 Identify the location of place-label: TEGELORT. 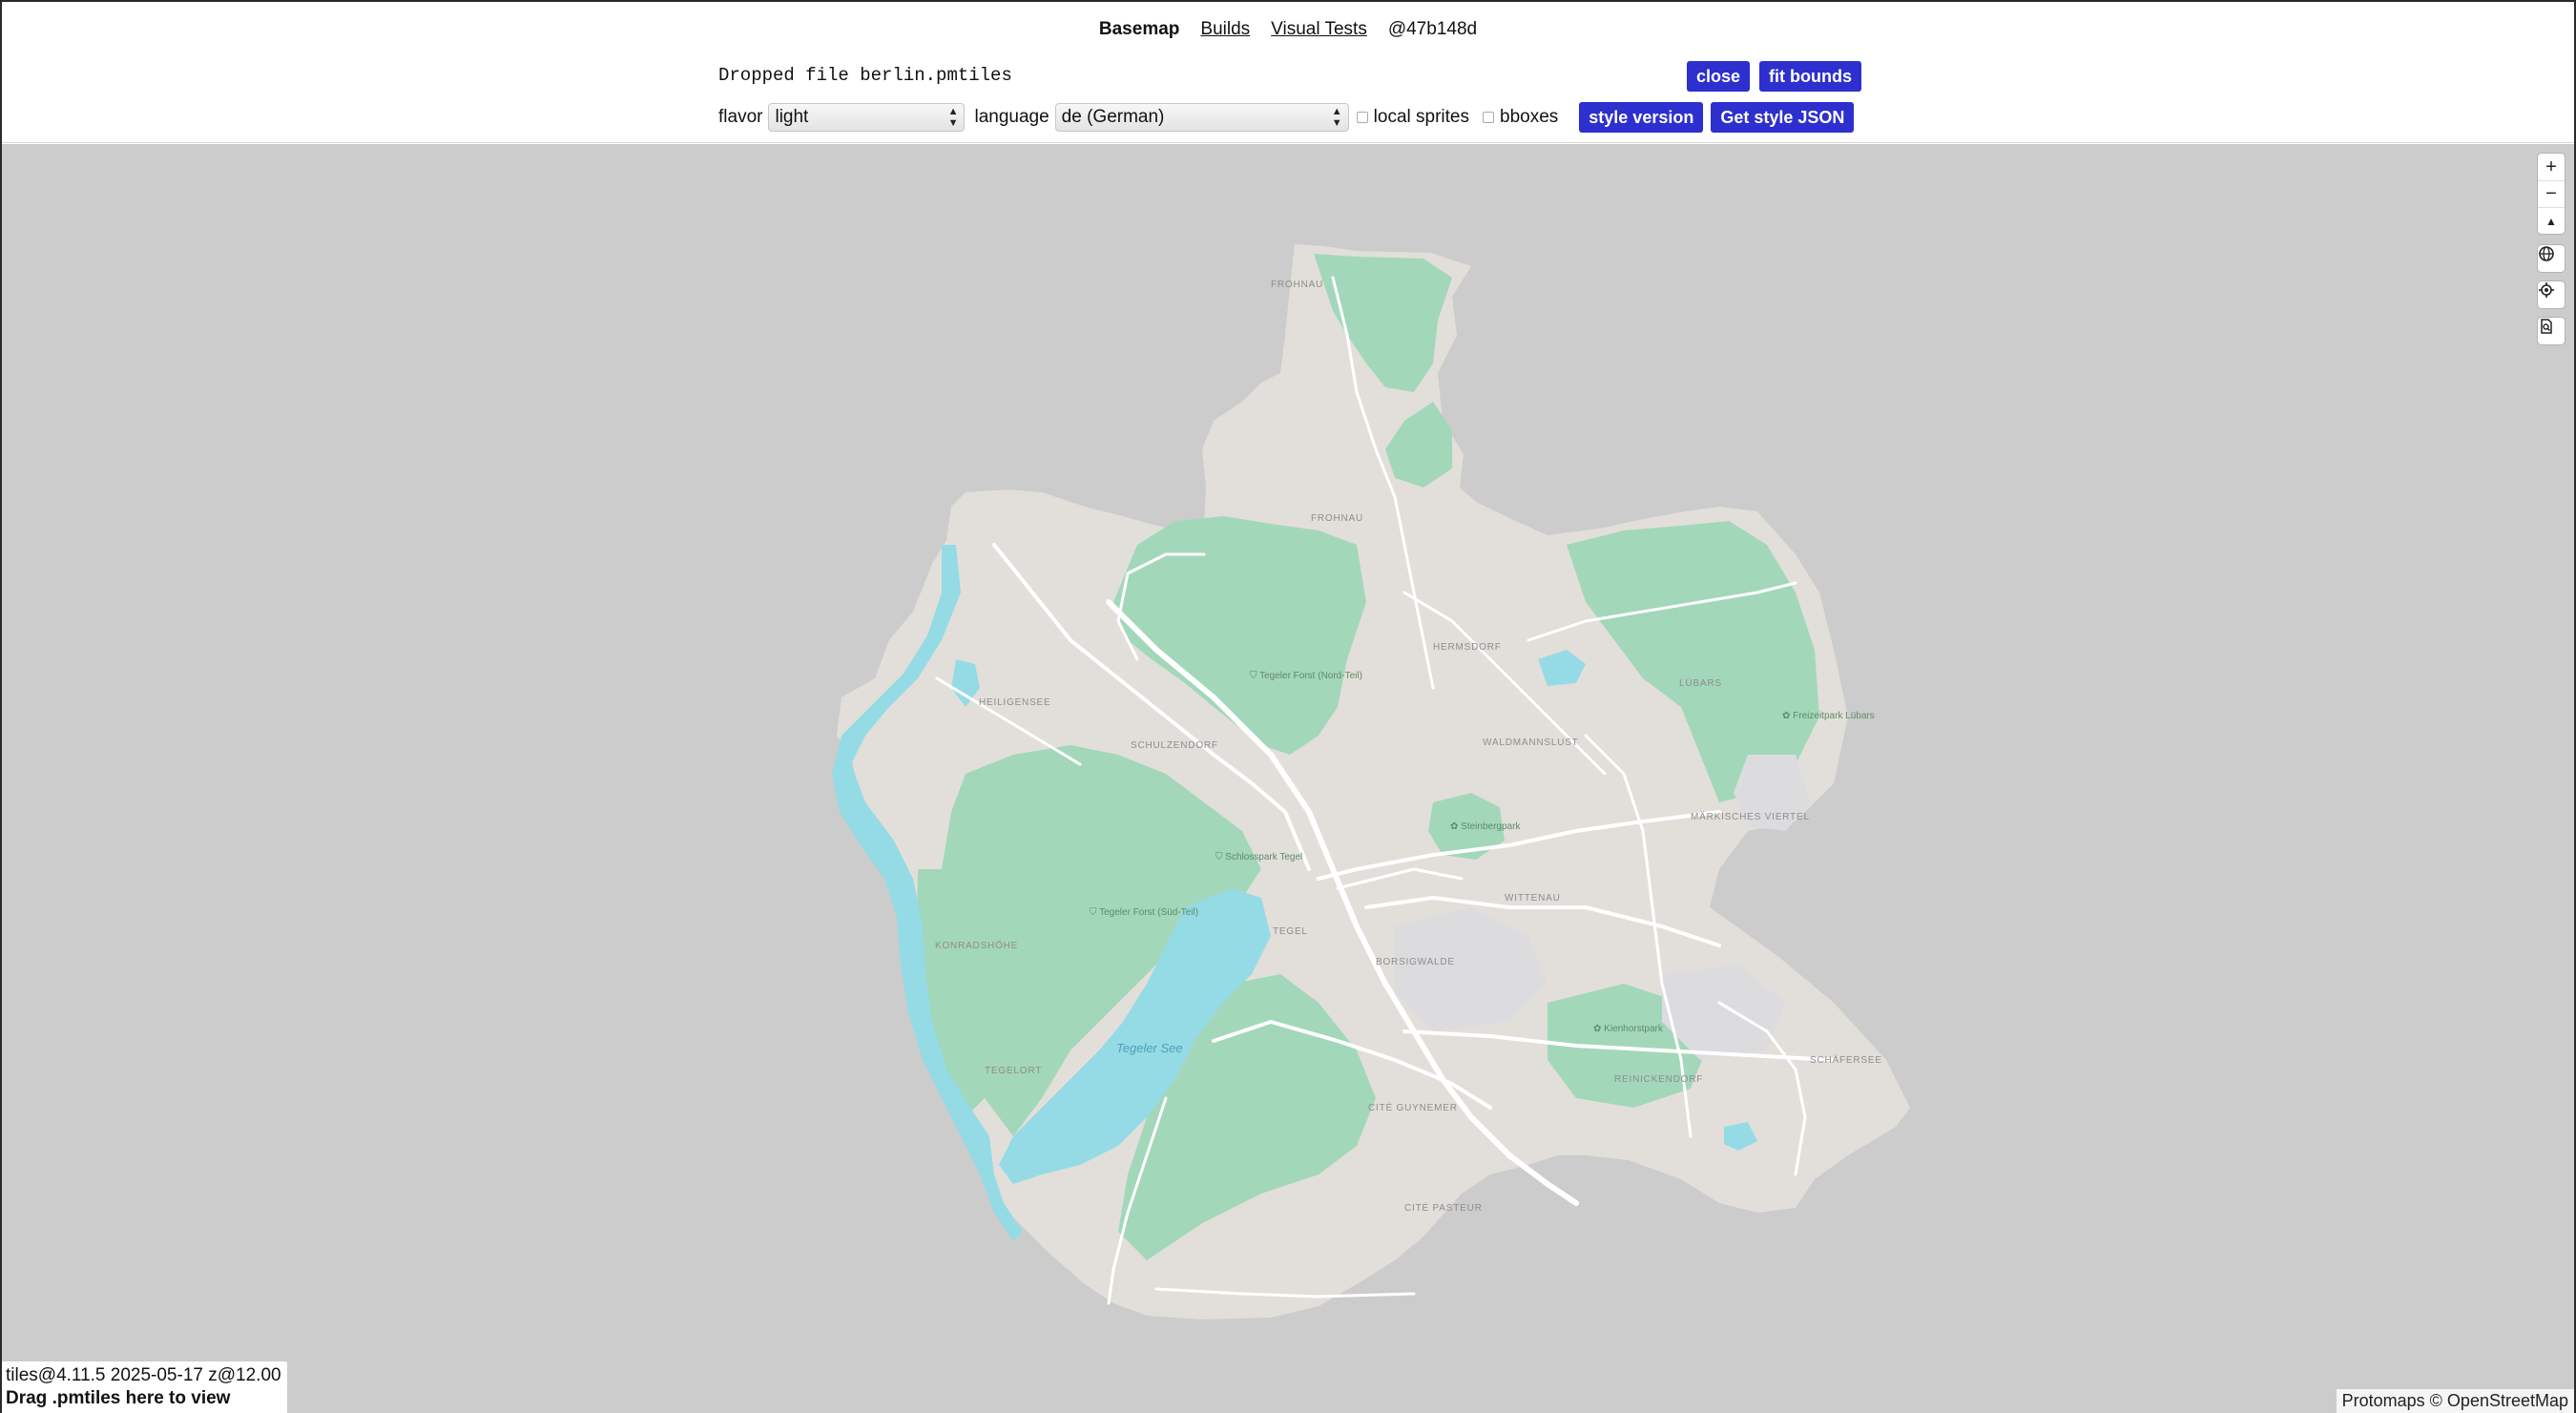
(1014, 1071).